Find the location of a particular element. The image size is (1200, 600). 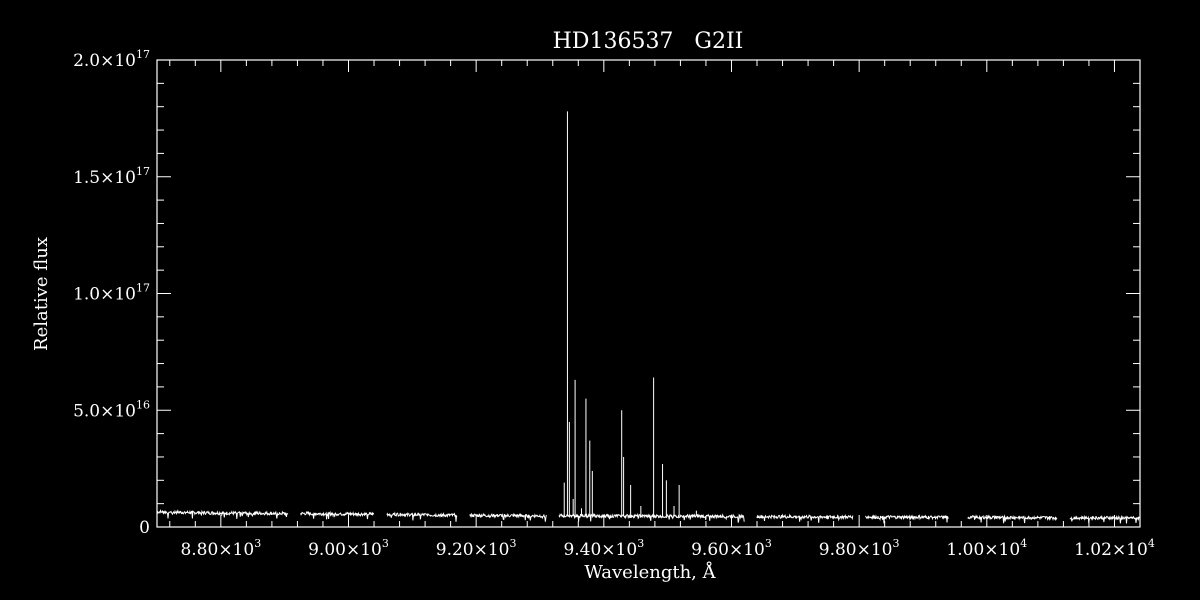

x-axis-title: Wavelength, Å is located at coordinates (650, 572).